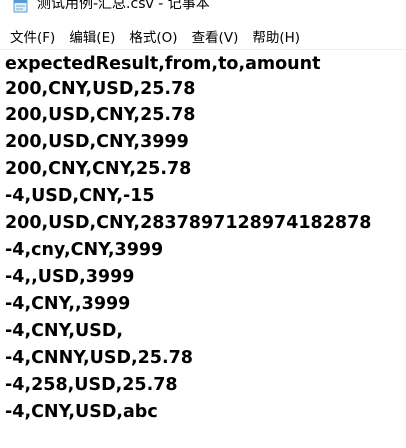 The width and height of the screenshot is (406, 448). Describe the element at coordinates (80, 196) in the screenshot. I see `text-line-6: -4,USD,CNY,-15` at that location.